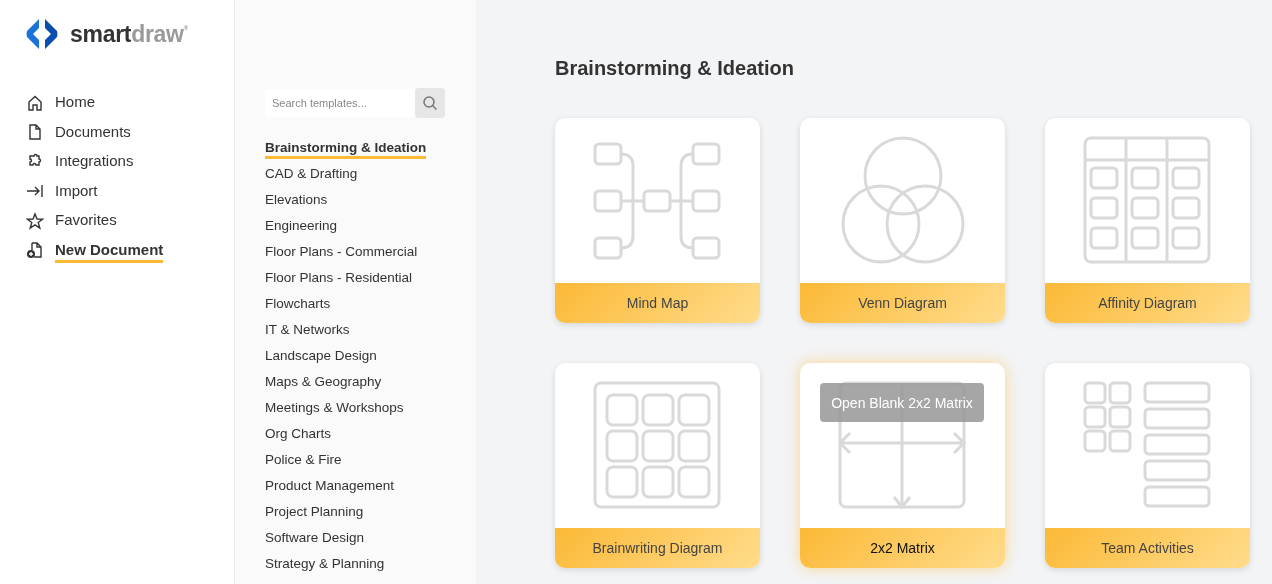  I want to click on template-card: Open Blank 2x2 Matrix 2x2 Matrix, so click(902, 465).